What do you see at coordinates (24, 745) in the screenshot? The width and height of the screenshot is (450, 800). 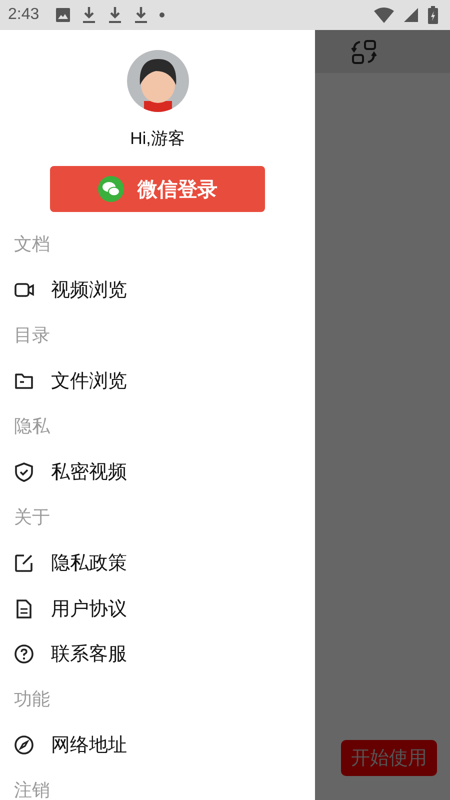 I see `compass-icon` at bounding box center [24, 745].